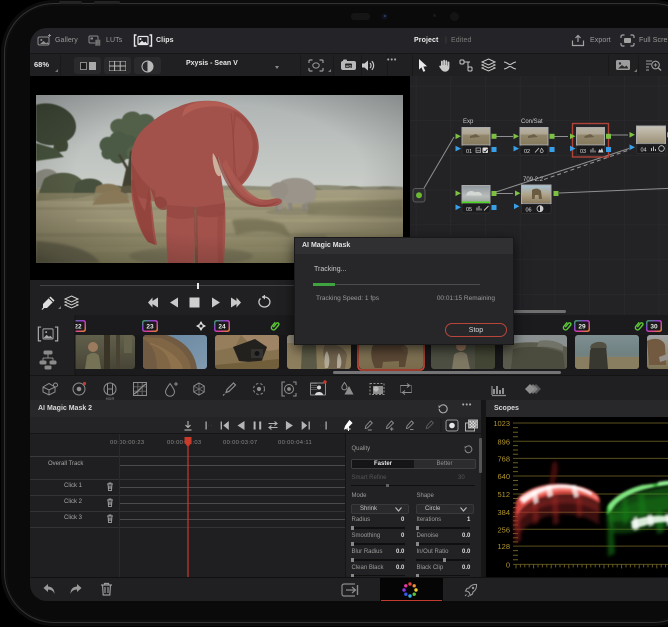 This screenshot has height=627, width=668. I want to click on svg-text: 24, so click(222, 327).